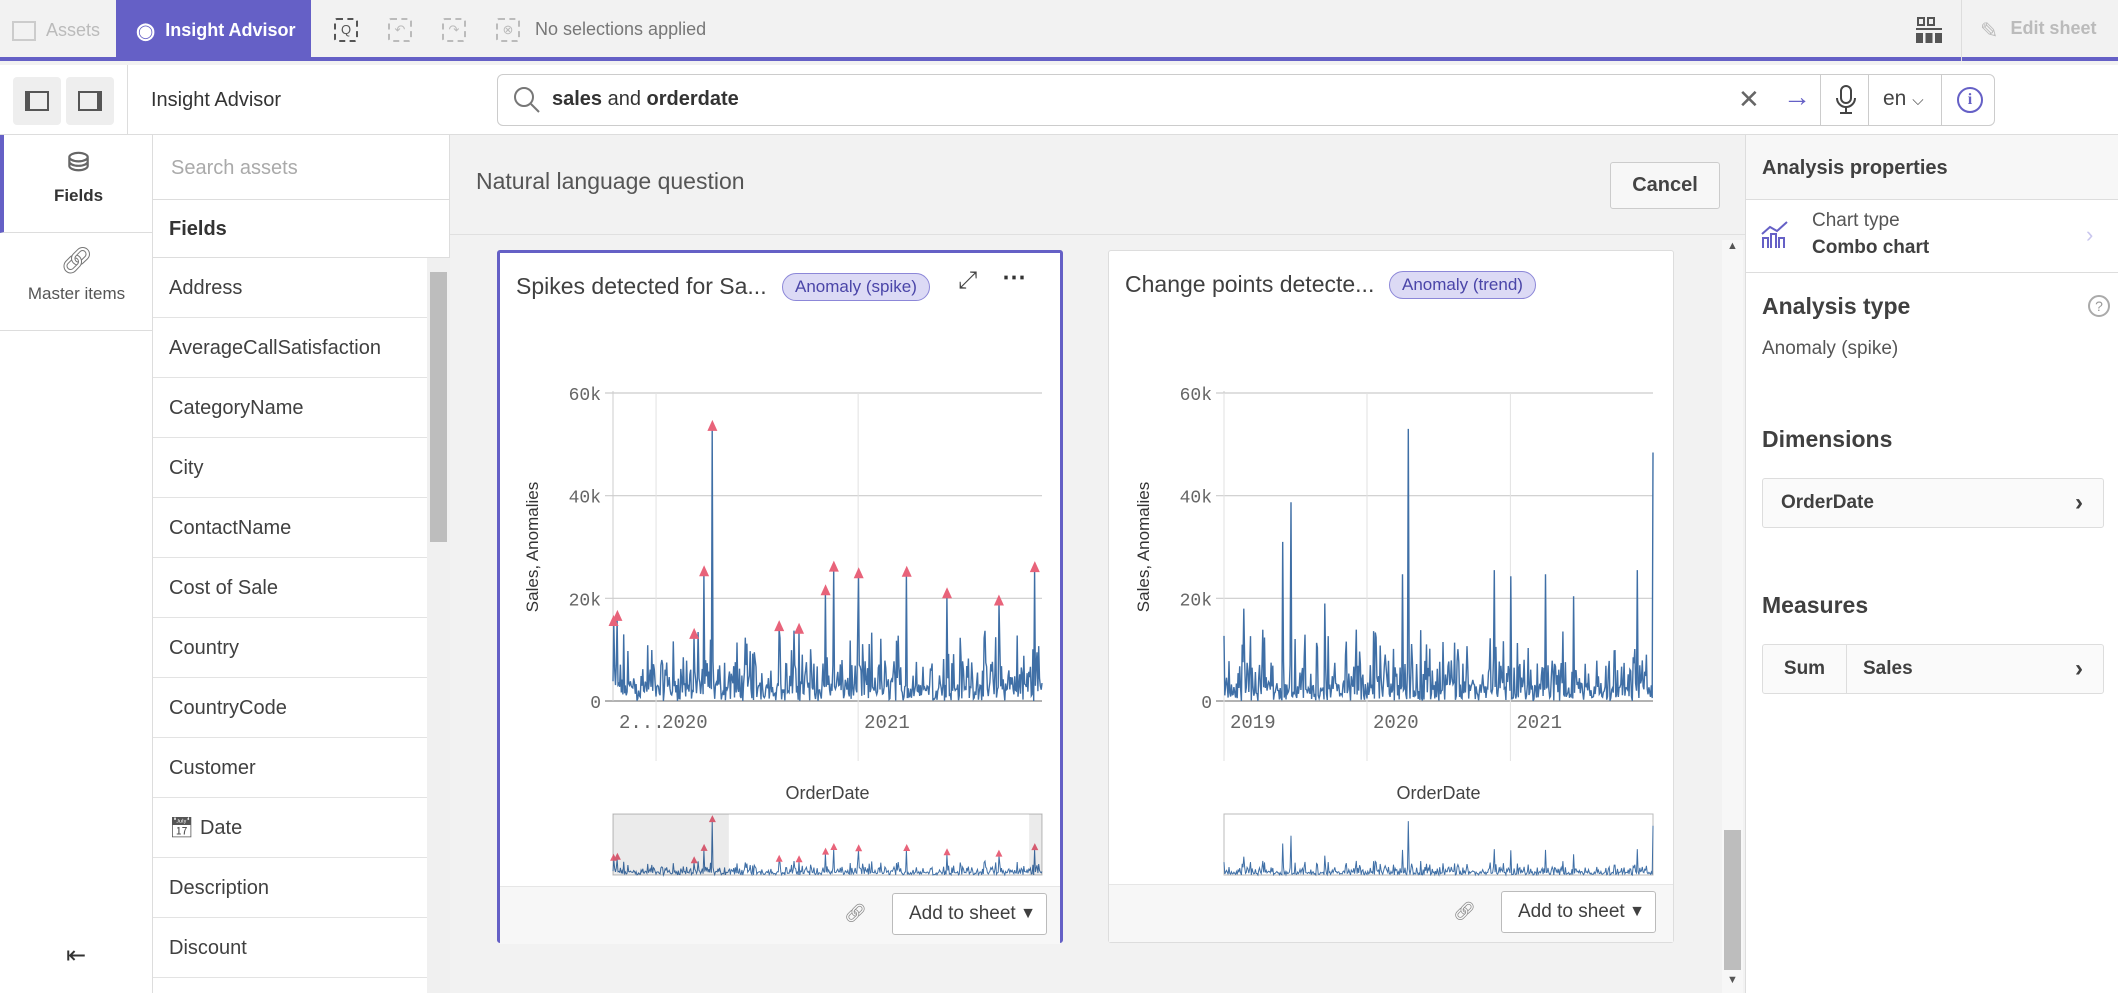 This screenshot has width=2118, height=993. What do you see at coordinates (1438, 793) in the screenshot?
I see `x-axis-title: OrderDate` at bounding box center [1438, 793].